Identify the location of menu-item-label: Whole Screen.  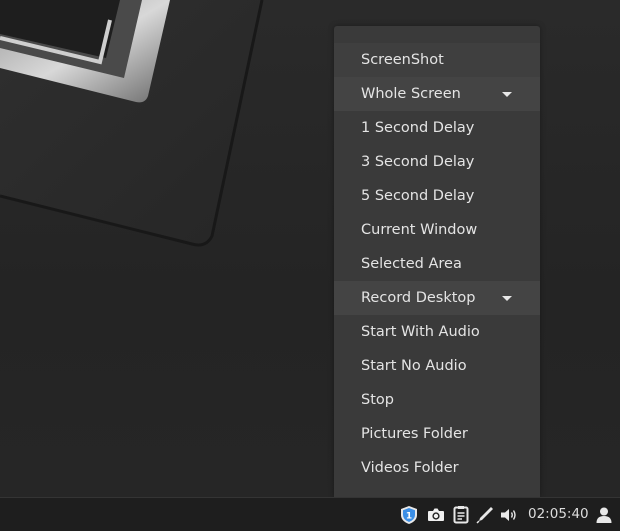
(411, 94).